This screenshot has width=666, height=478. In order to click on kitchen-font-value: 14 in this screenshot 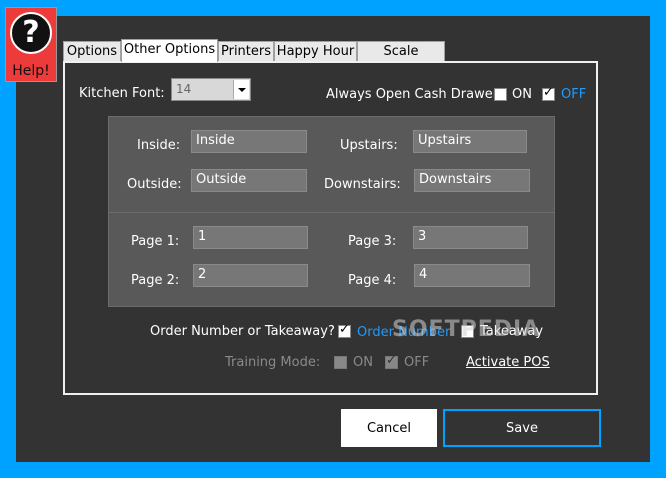, I will do `click(184, 89)`.